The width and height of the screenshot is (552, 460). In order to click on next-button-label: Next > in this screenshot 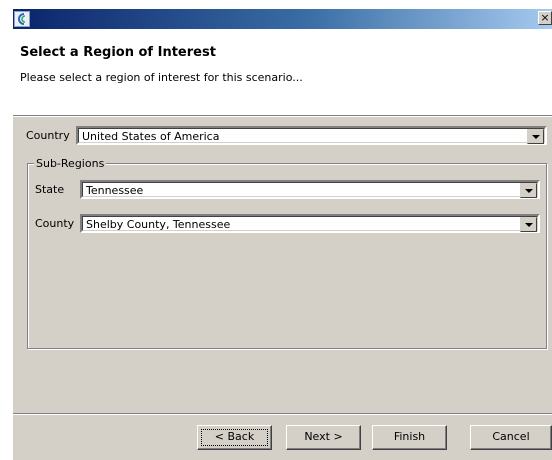, I will do `click(323, 436)`.